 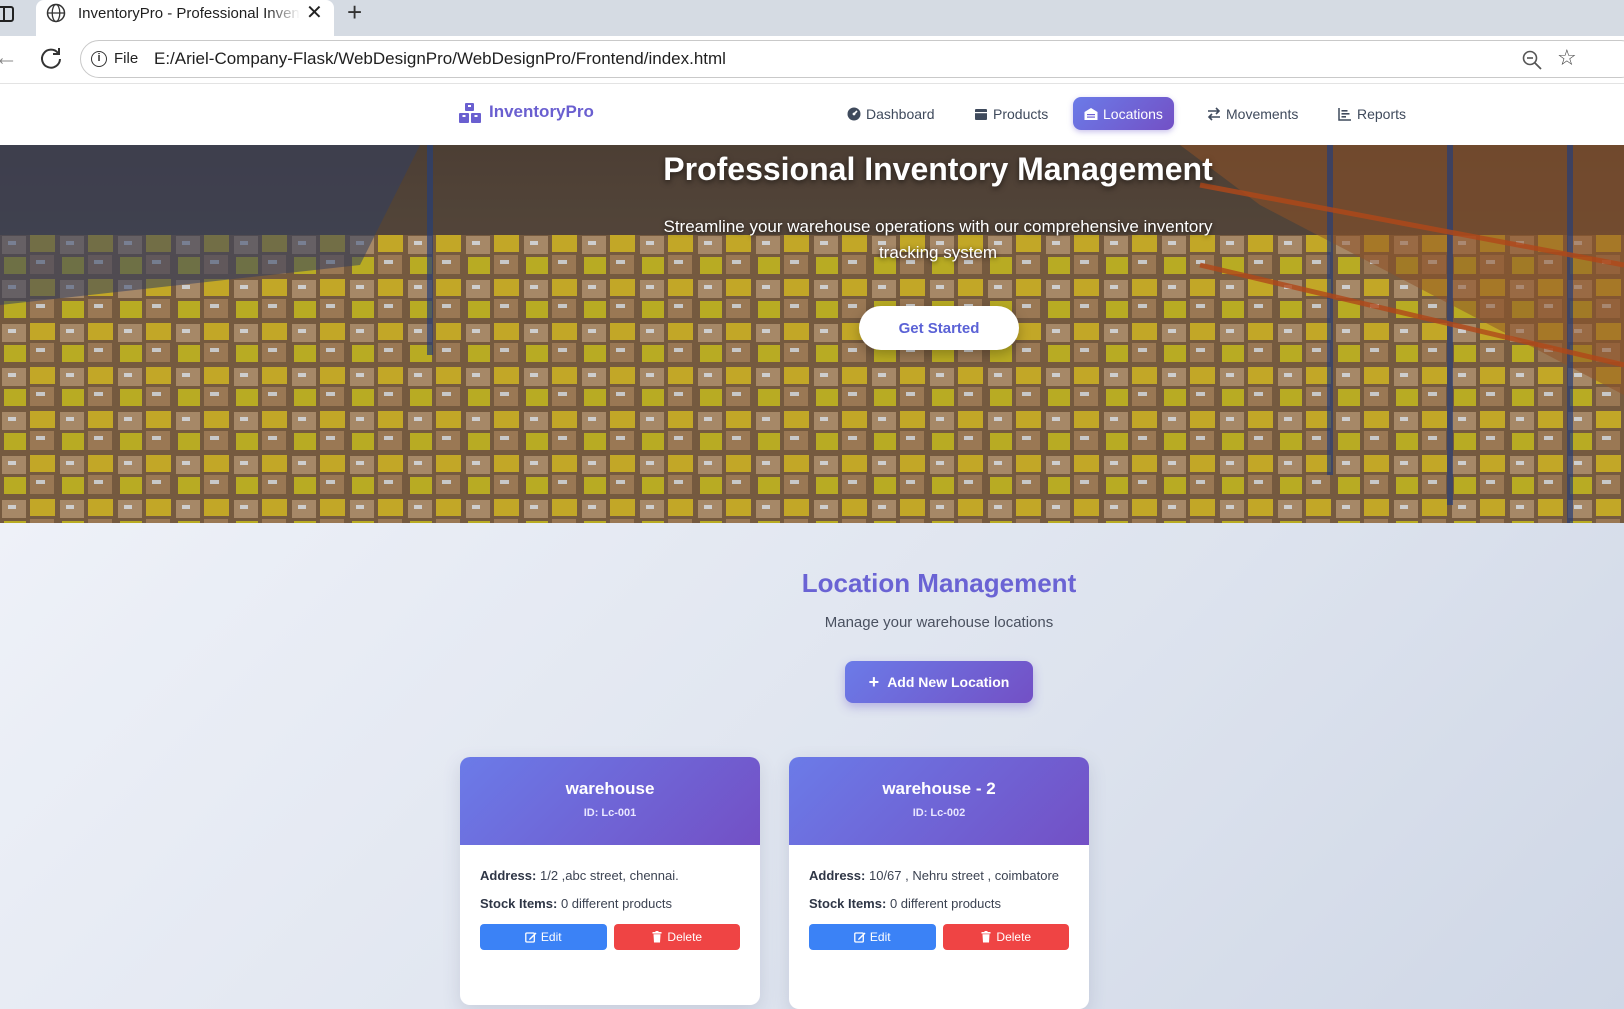 I want to click on back-arrow-icon: ←, so click(x=9, y=58).